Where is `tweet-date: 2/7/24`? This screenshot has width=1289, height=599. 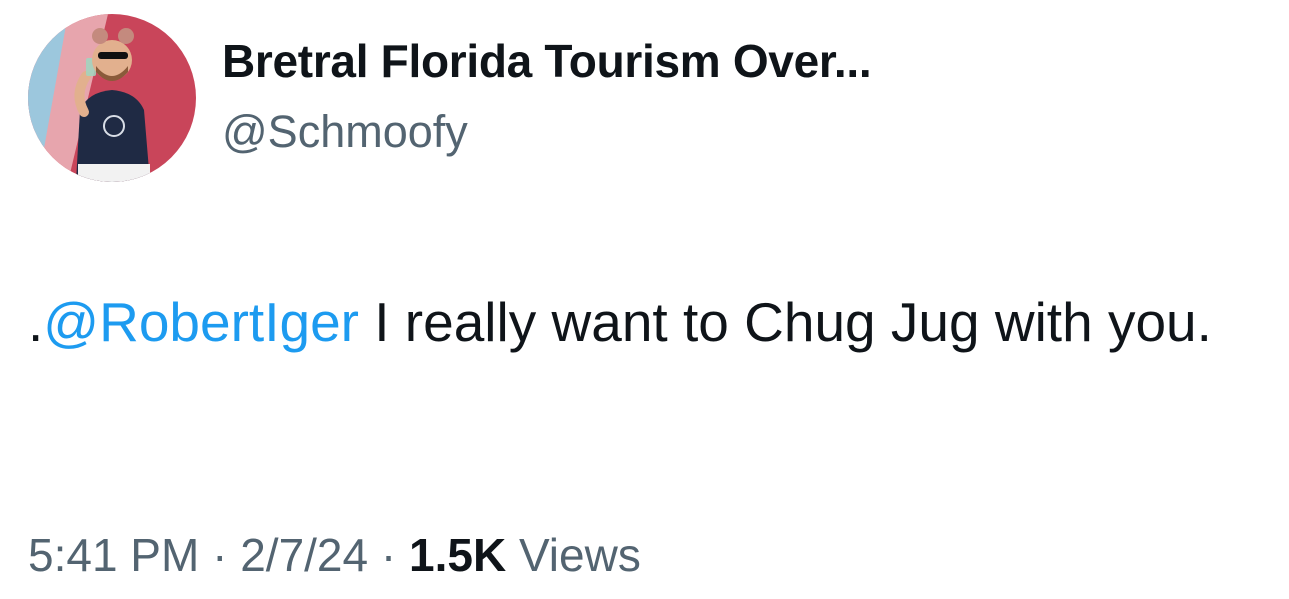
tweet-date: 2/7/24 is located at coordinates (304, 555).